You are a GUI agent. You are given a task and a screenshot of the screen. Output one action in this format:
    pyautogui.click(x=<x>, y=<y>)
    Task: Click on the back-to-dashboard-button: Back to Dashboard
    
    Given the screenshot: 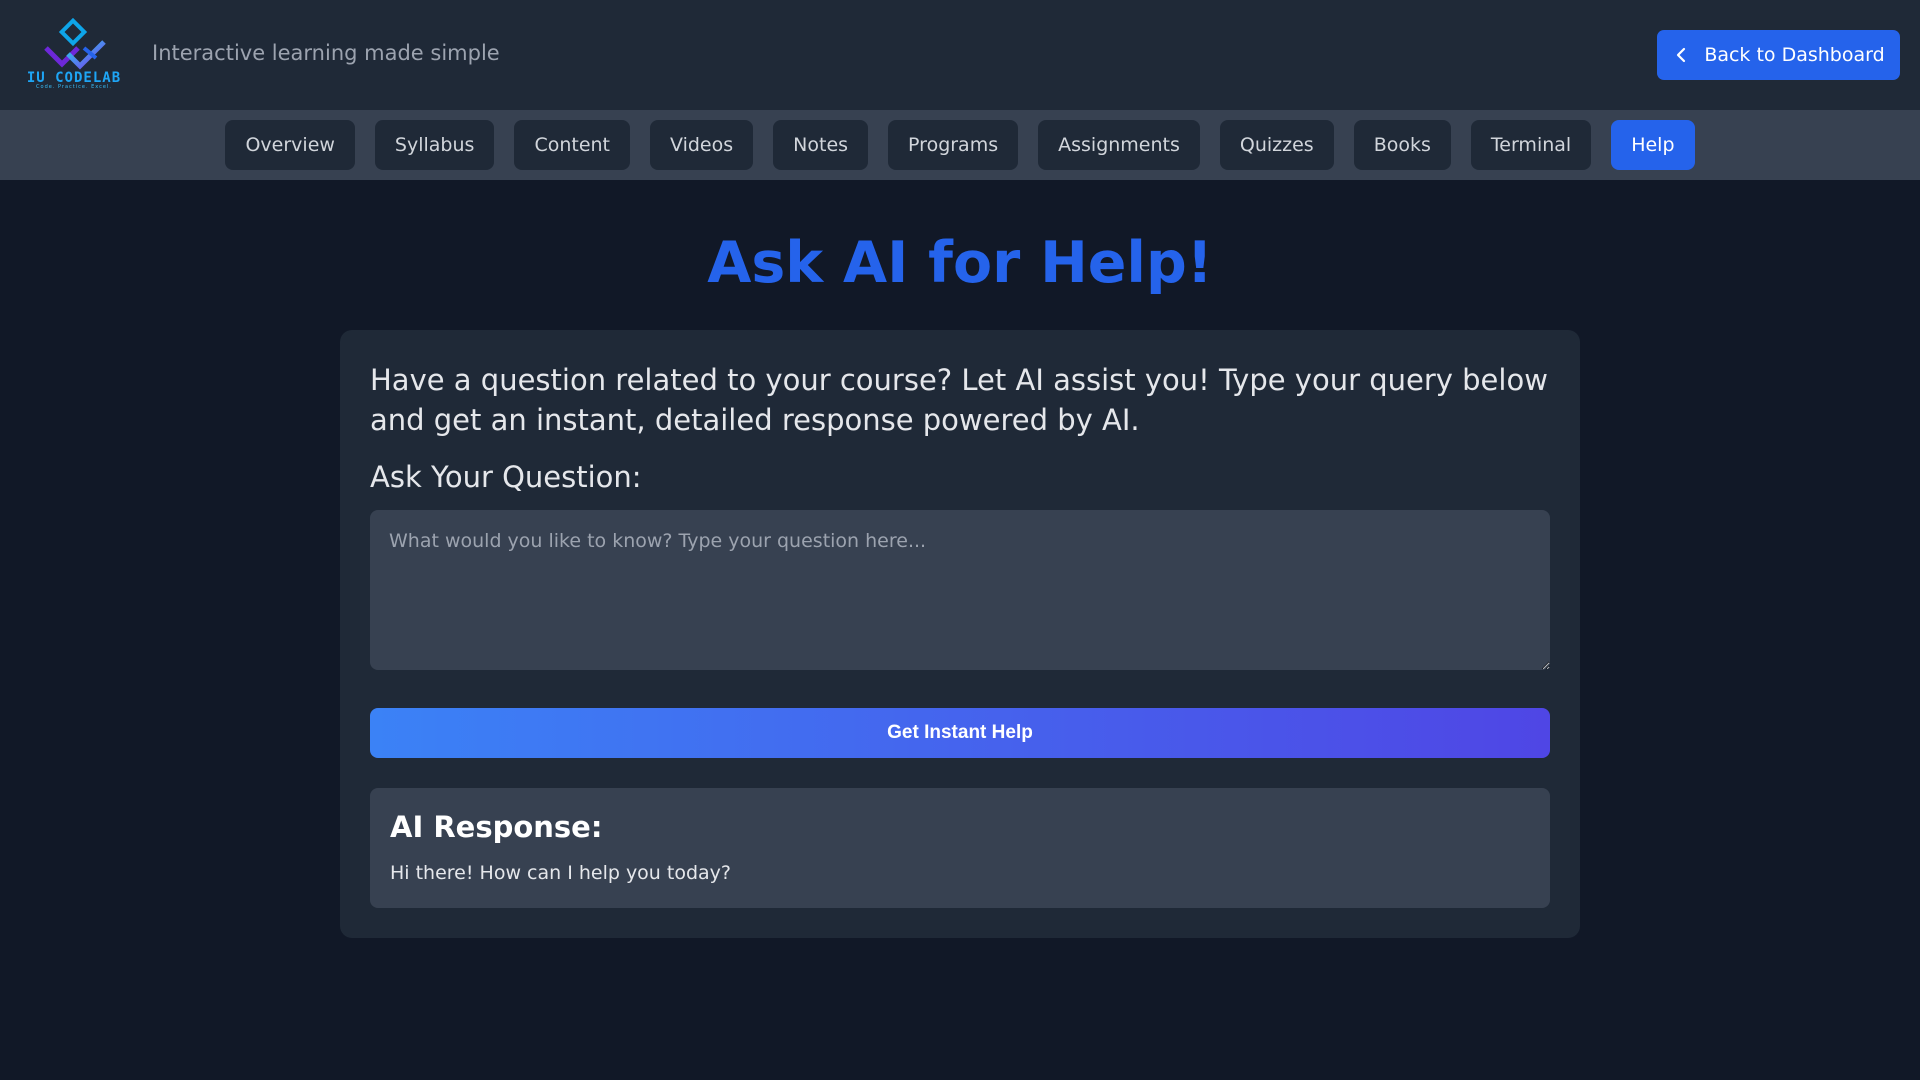 What is the action you would take?
    pyautogui.click(x=1778, y=55)
    